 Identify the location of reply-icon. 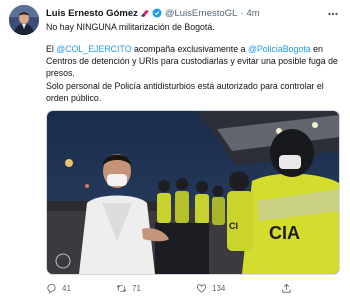
(51, 288).